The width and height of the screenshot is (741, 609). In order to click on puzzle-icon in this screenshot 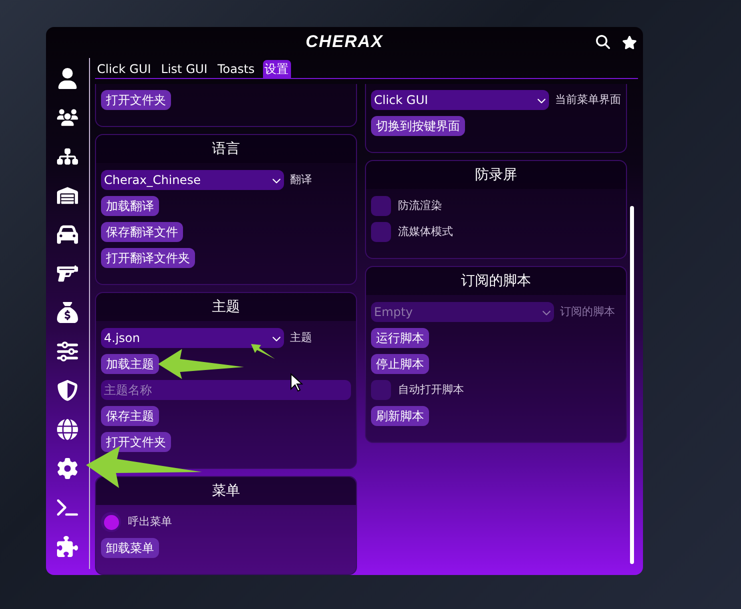, I will do `click(67, 546)`.